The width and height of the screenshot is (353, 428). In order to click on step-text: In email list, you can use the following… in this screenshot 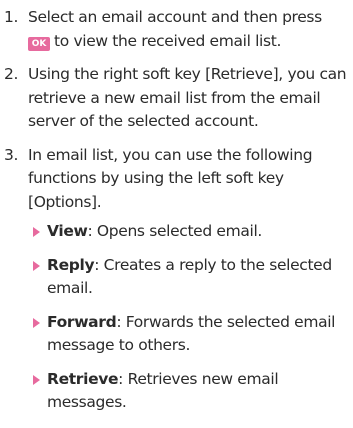, I will do `click(170, 178)`.